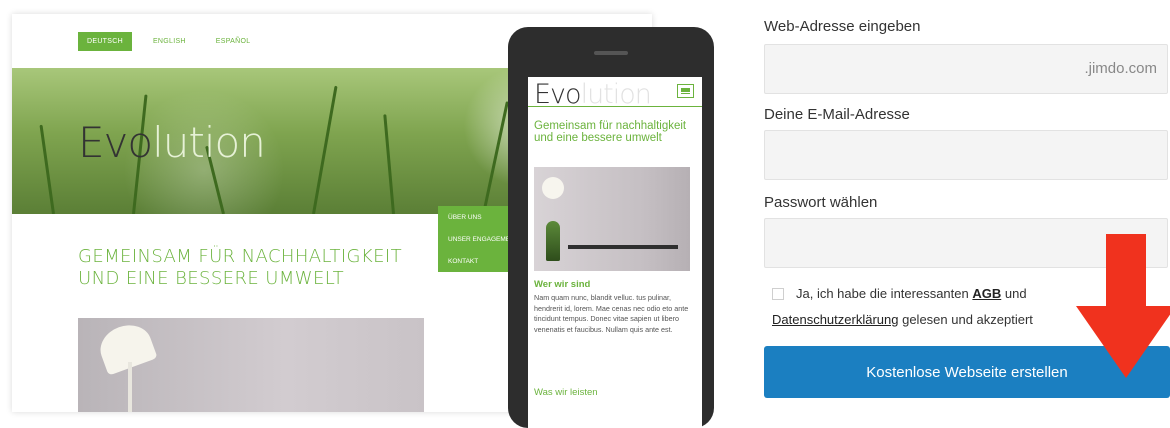  Describe the element at coordinates (612, 219) in the screenshot. I see `mobile-photo` at that location.